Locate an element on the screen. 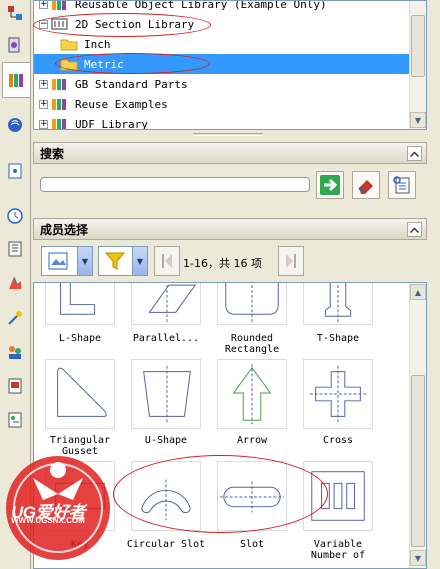 This screenshot has height=569, width=440. book-icon is located at coordinates (15, 249).